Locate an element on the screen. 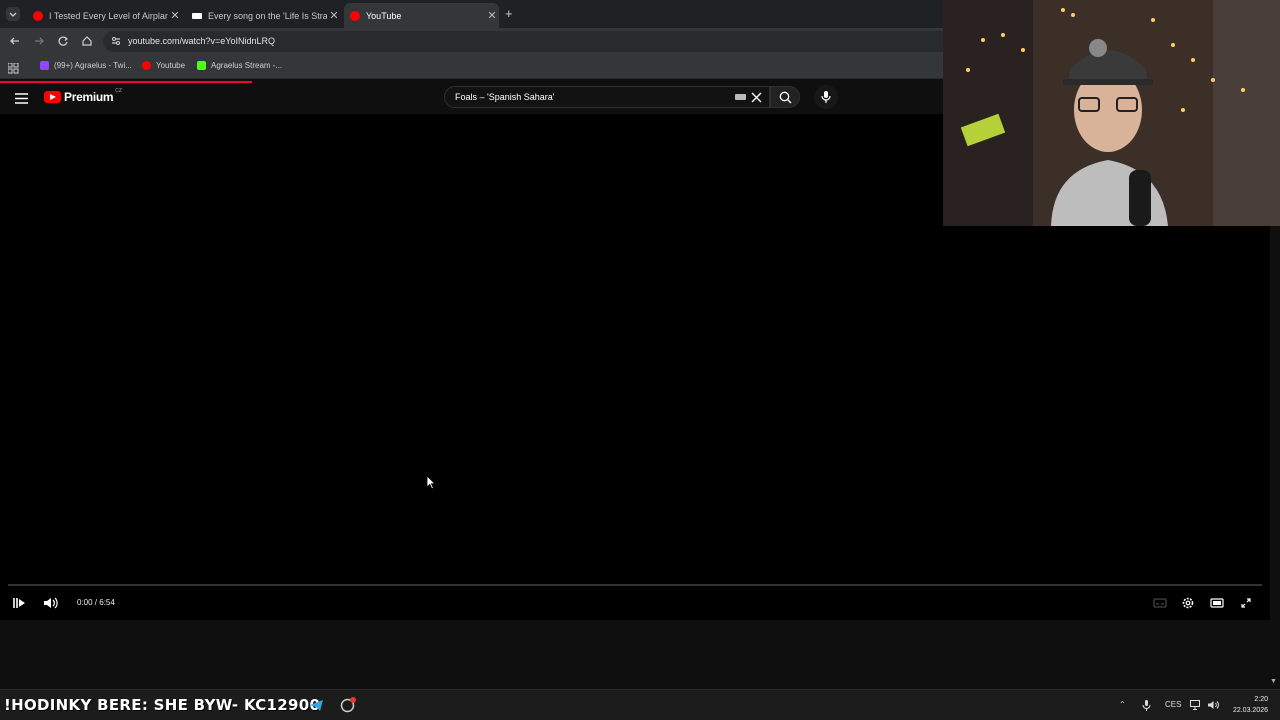 This screenshot has width=1280, height=720. site-settings-icon is located at coordinates (116, 41).